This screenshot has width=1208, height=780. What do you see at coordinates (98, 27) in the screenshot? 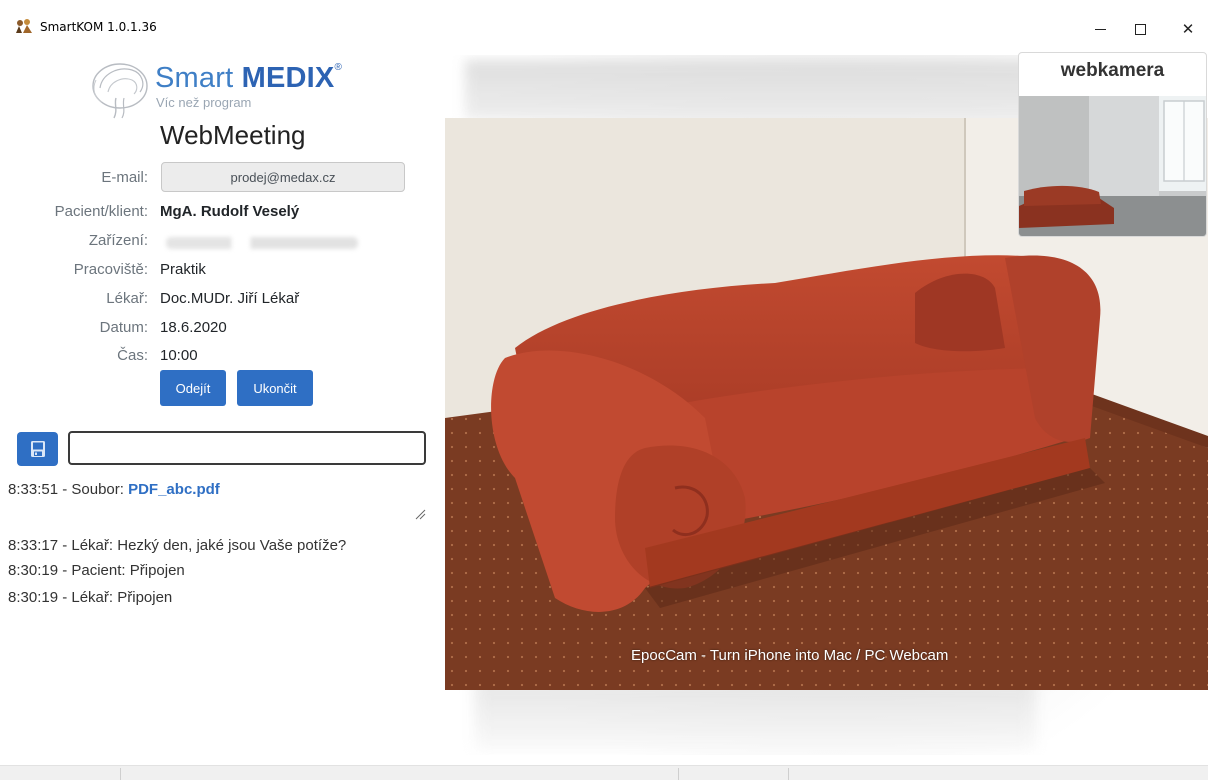
I see `window-title: SmartKOM 1.0.1.36` at bounding box center [98, 27].